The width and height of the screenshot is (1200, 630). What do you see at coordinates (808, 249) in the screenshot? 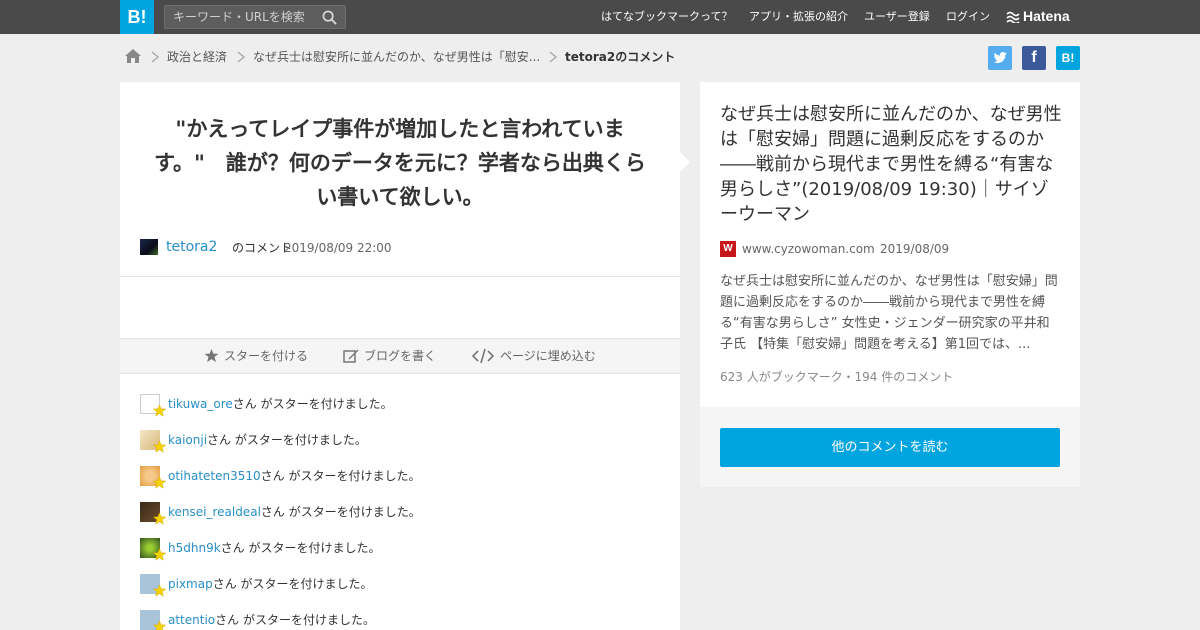
I see `entry-domain-link: www.cyzowoman.com` at bounding box center [808, 249].